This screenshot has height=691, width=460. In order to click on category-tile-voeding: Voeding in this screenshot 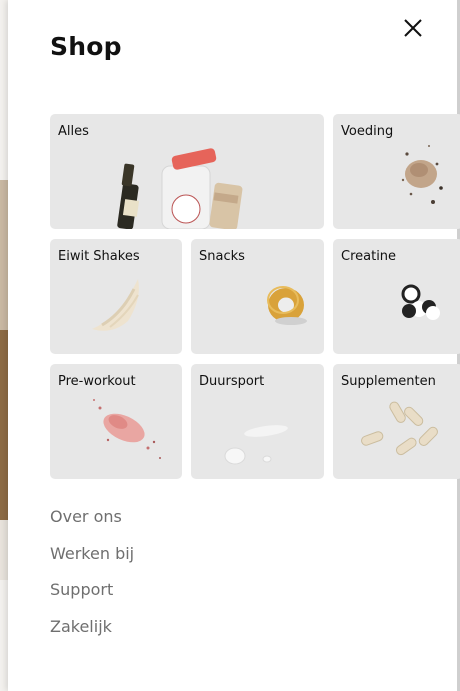, I will do `click(396, 171)`.